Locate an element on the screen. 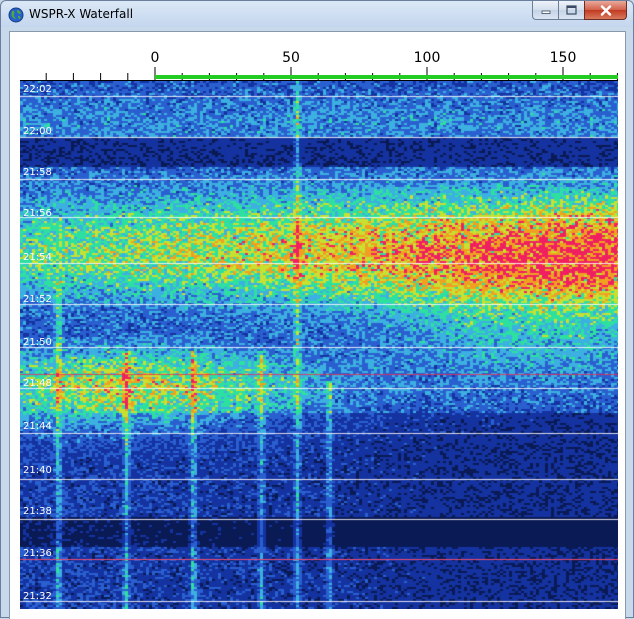 This screenshot has height=619, width=634. time-label: 21:38 is located at coordinates (37, 511).